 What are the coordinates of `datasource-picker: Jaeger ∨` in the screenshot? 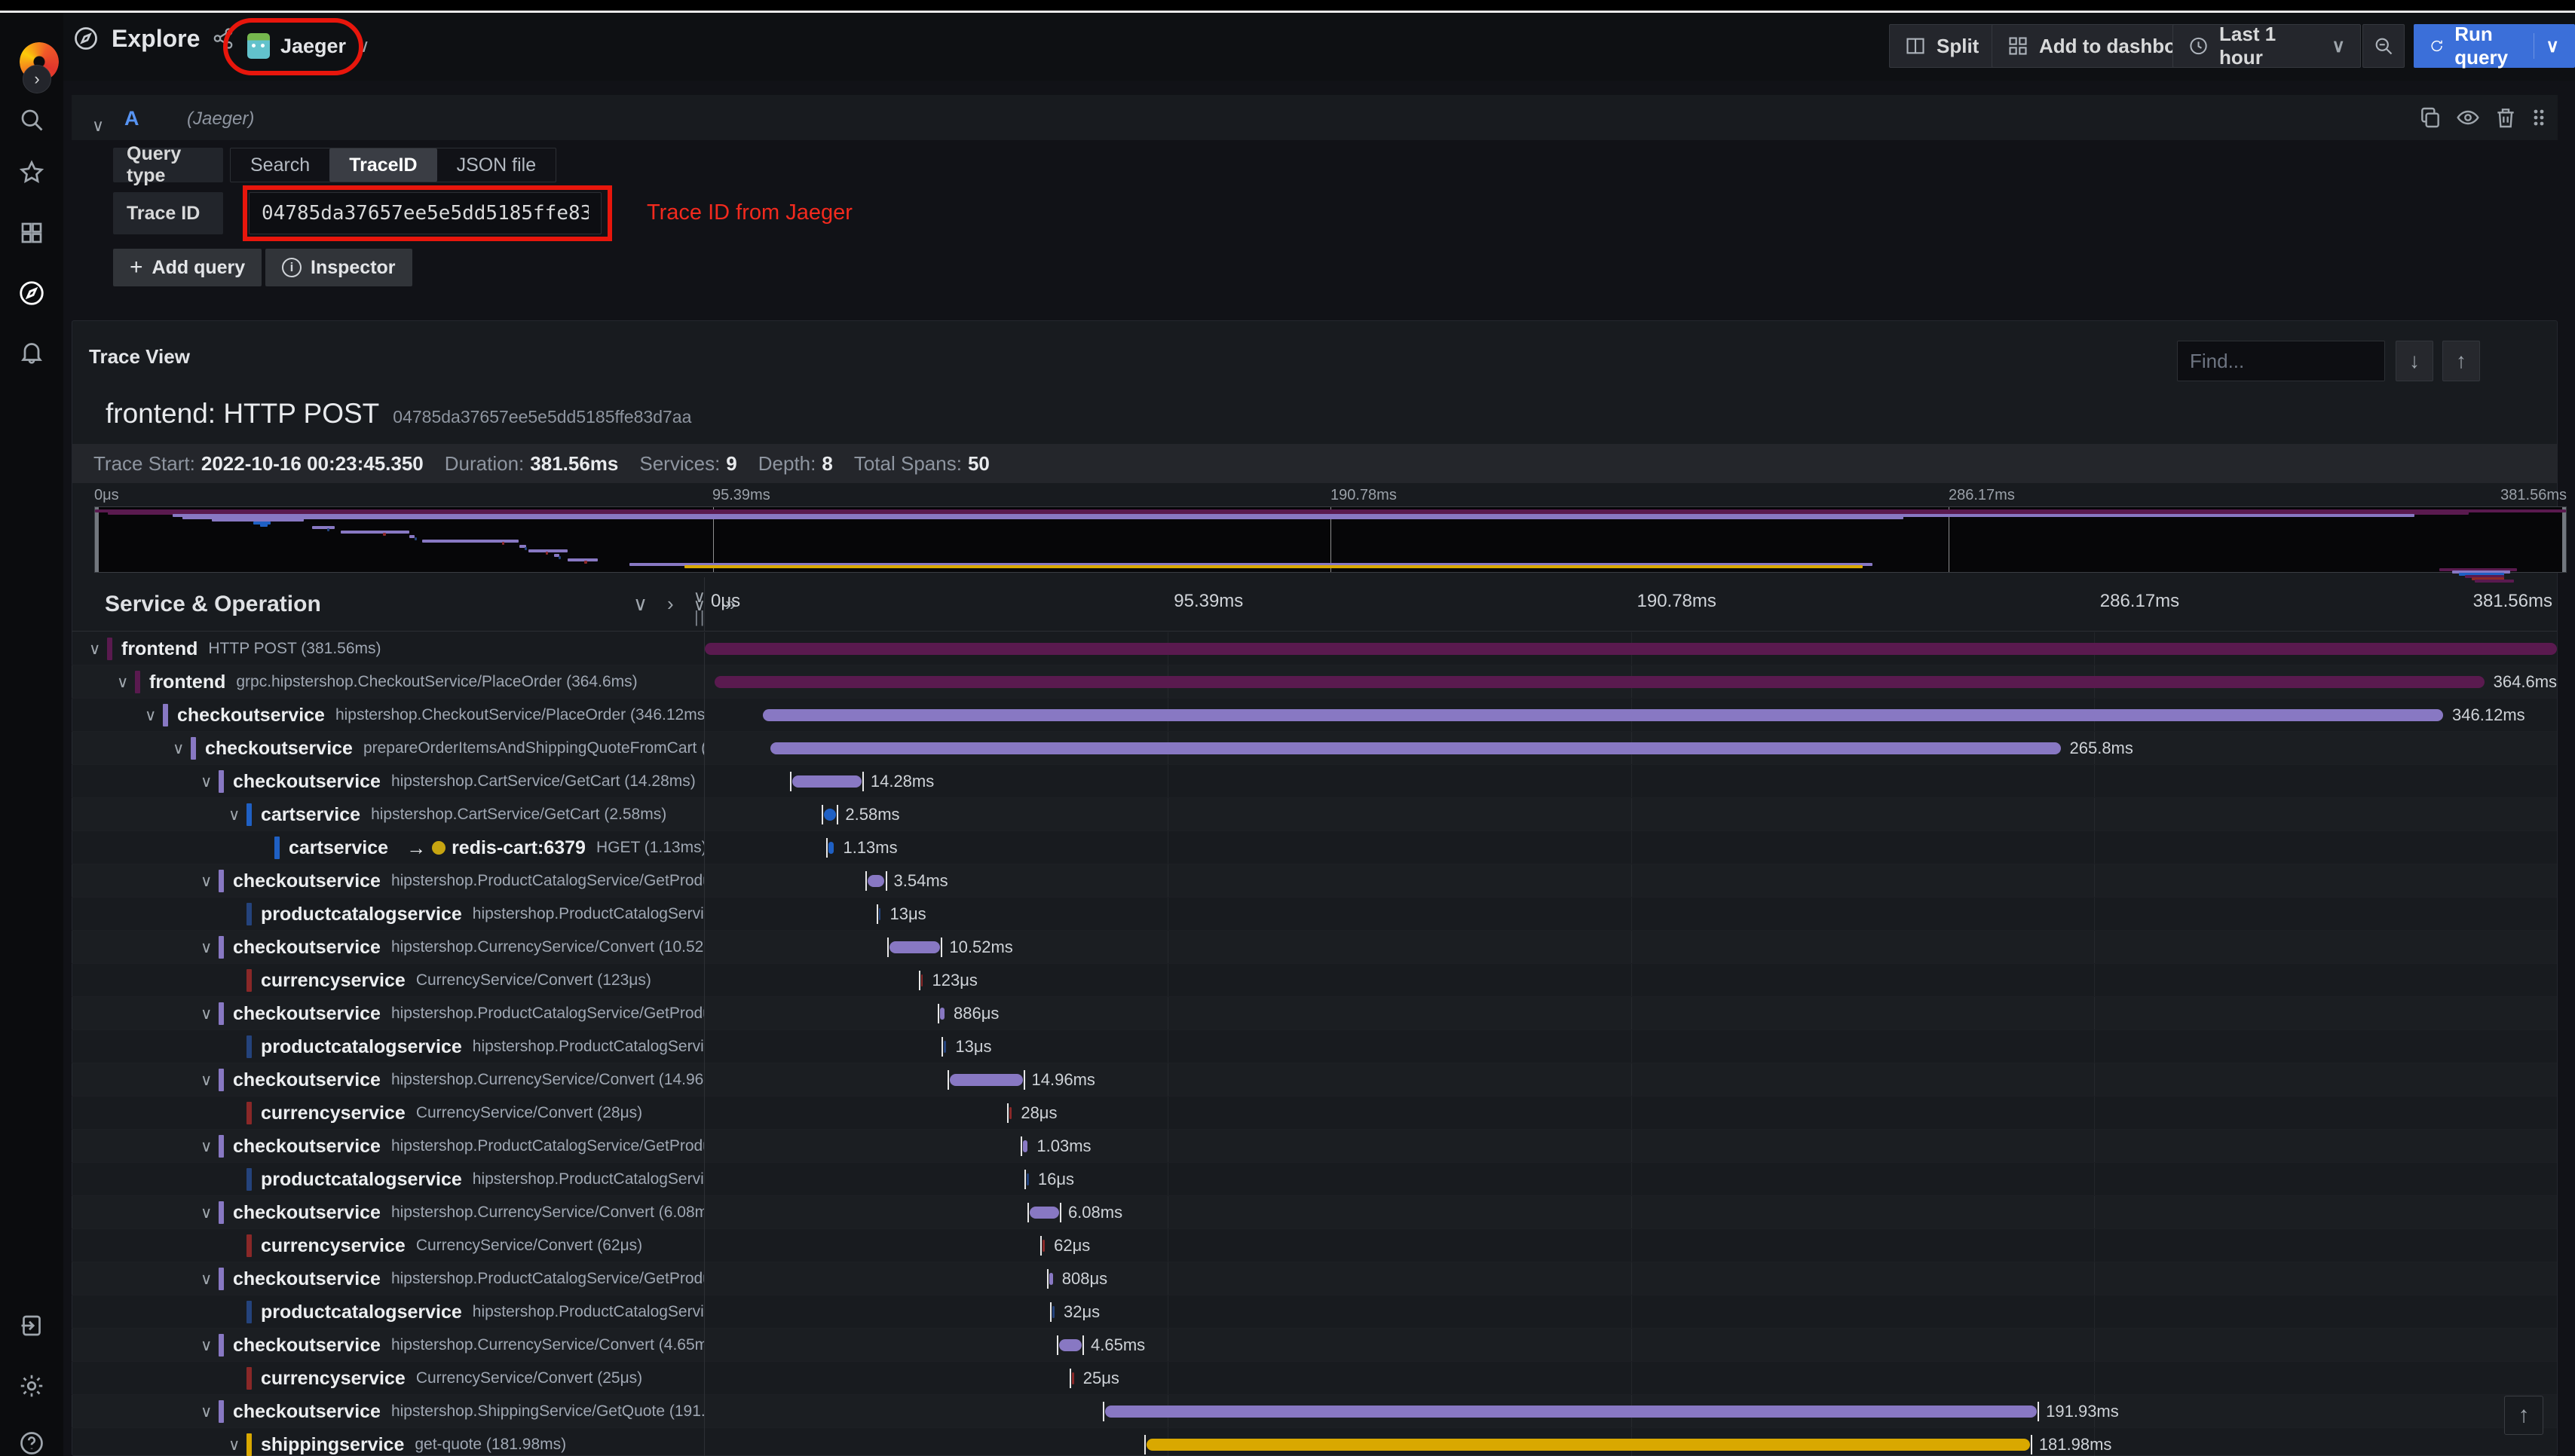 It's located at (308, 46).